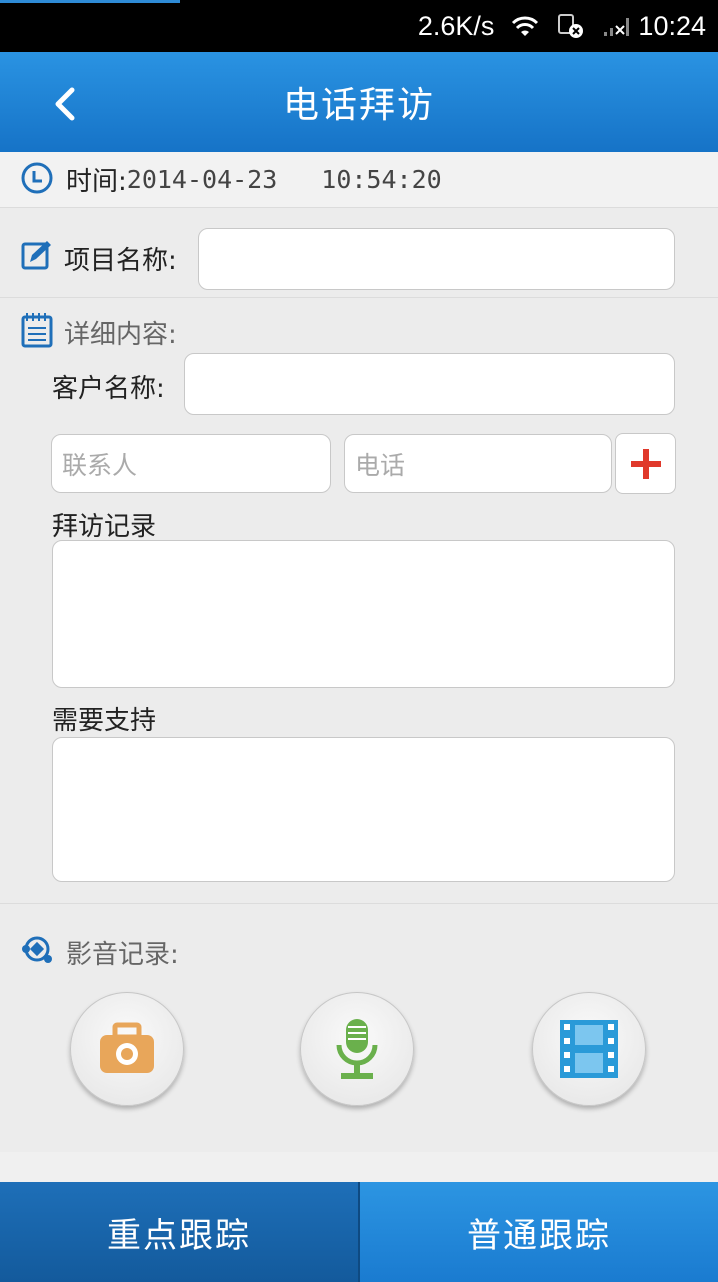 The width and height of the screenshot is (718, 1282). Describe the element at coordinates (456, 25) in the screenshot. I see `network-speed: 2.6K/s` at that location.